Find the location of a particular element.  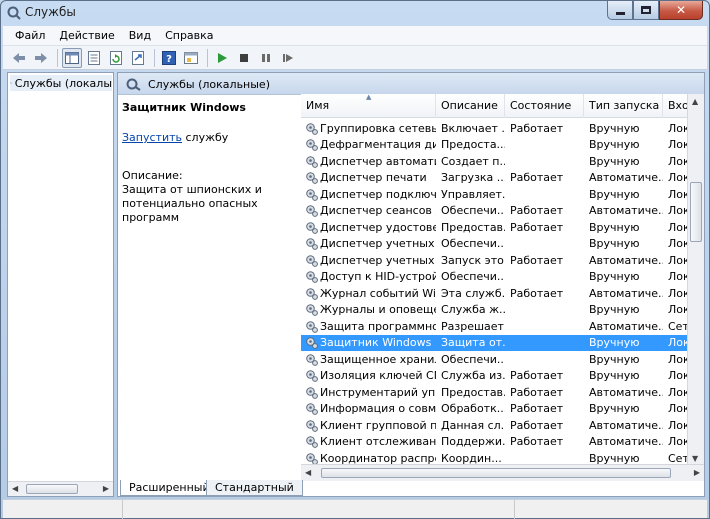

minimize-icon is located at coordinates (620, 13).